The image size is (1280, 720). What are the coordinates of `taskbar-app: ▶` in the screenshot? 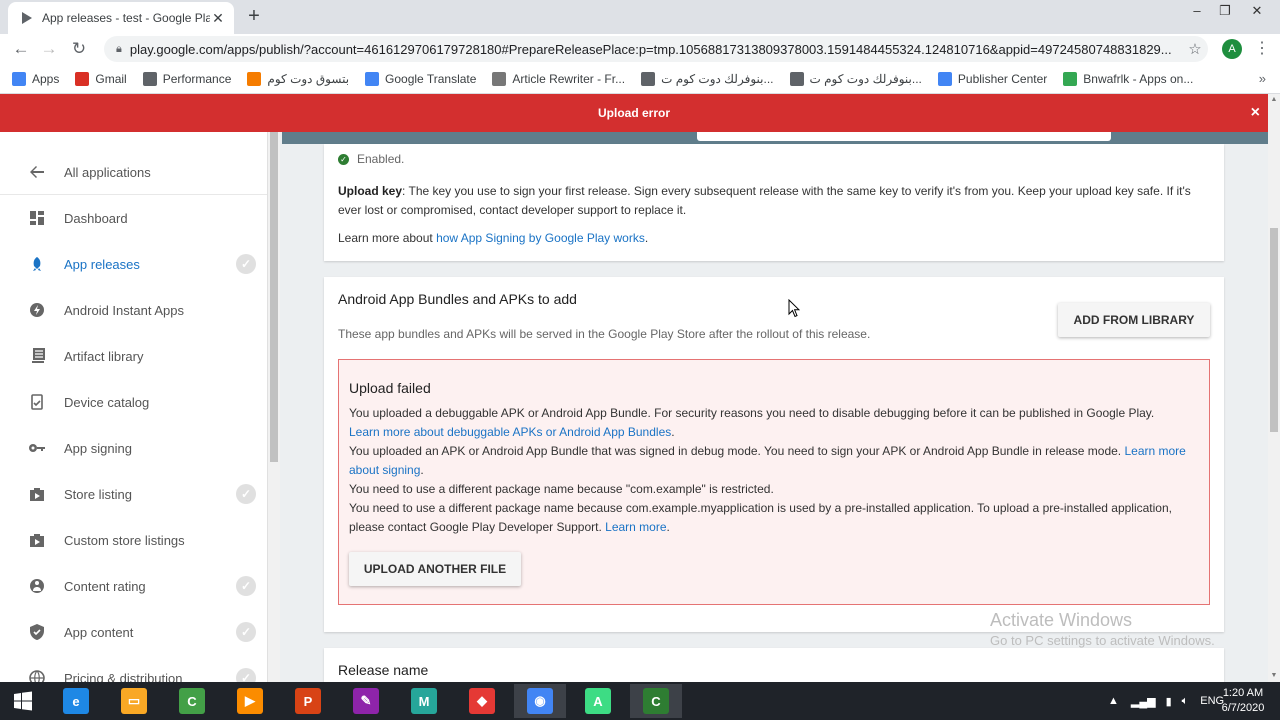 It's located at (250, 701).